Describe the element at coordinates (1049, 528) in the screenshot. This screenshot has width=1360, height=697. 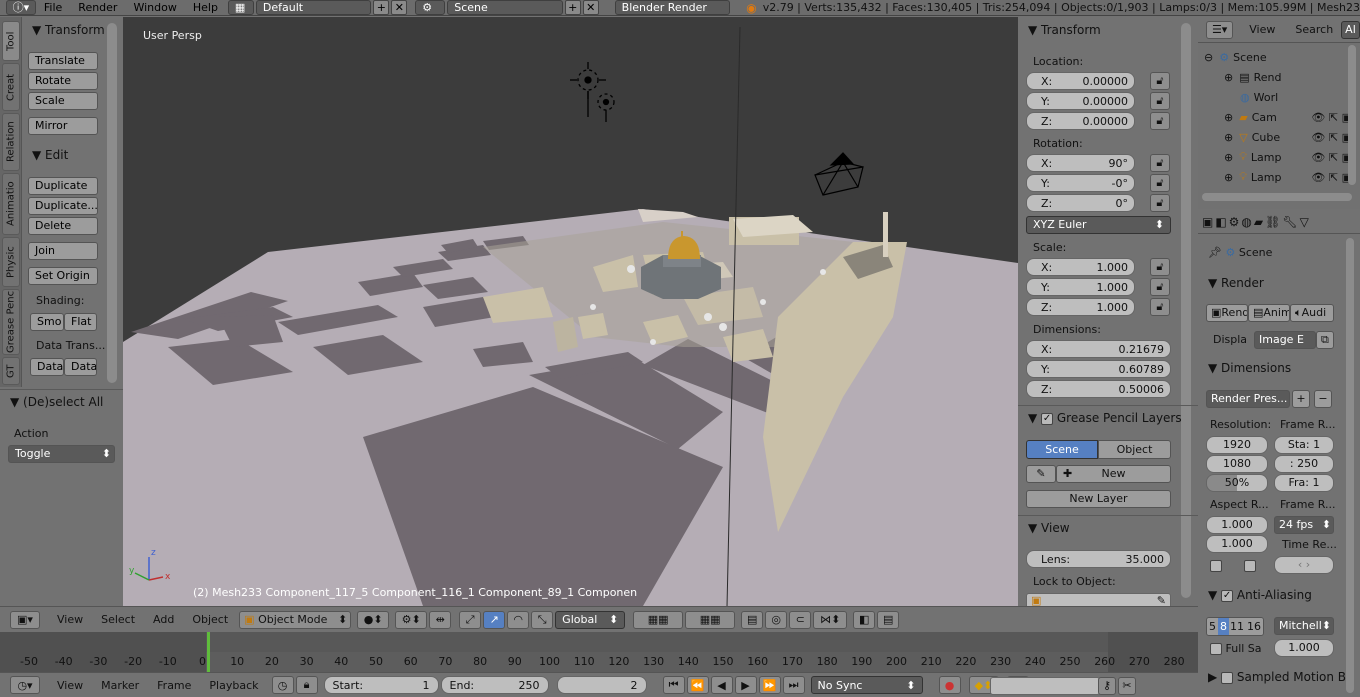
I see `view-panel-header: ▼ View` at that location.